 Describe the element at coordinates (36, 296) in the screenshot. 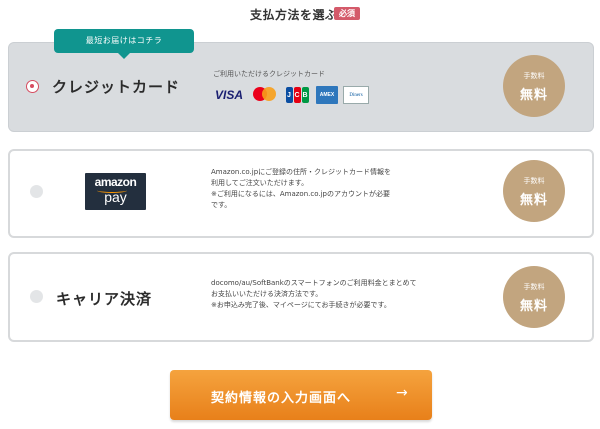

I see `radio-carrier-billing` at that location.